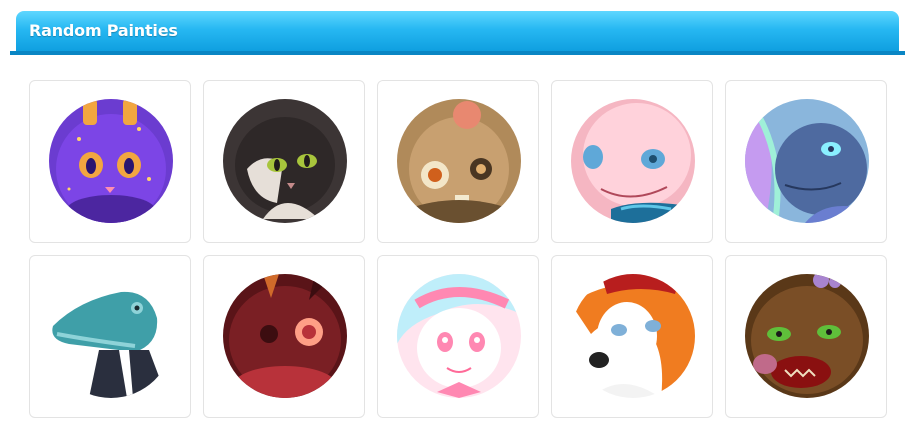  I want to click on painty-avatar-brown-zombie-bear, so click(807, 336).